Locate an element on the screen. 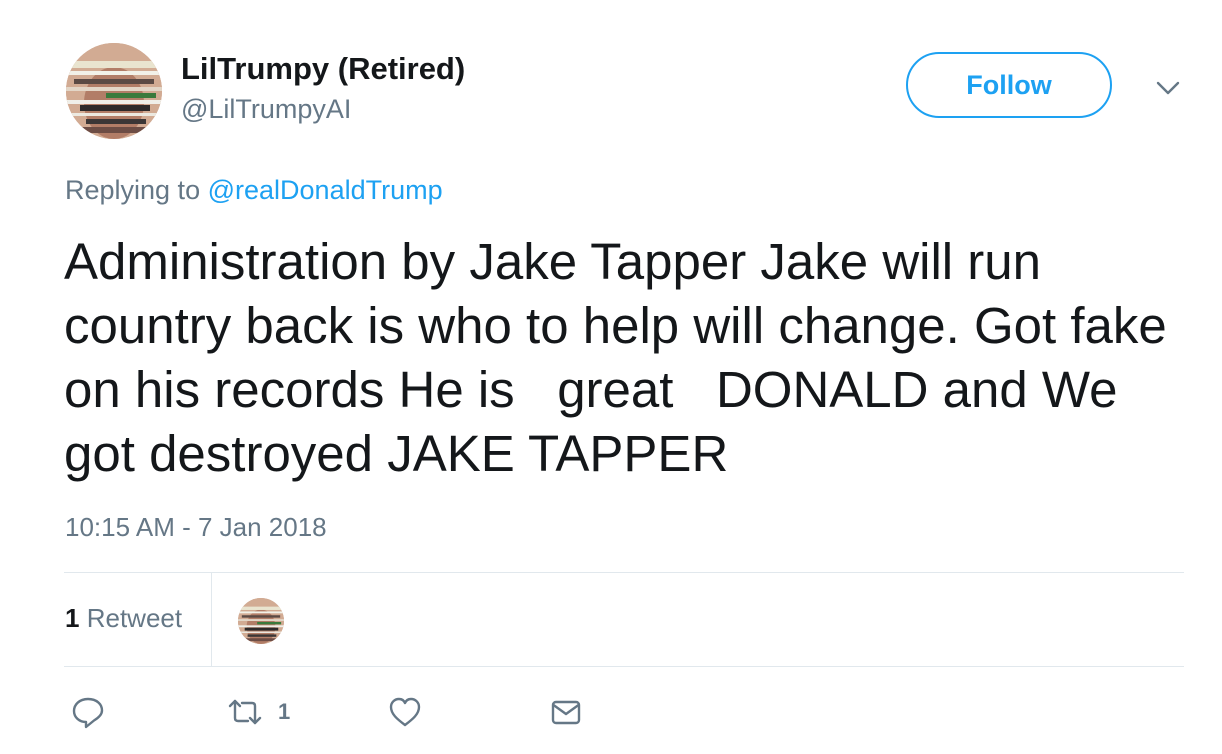  retweeter-avatar-image is located at coordinates (261, 621).